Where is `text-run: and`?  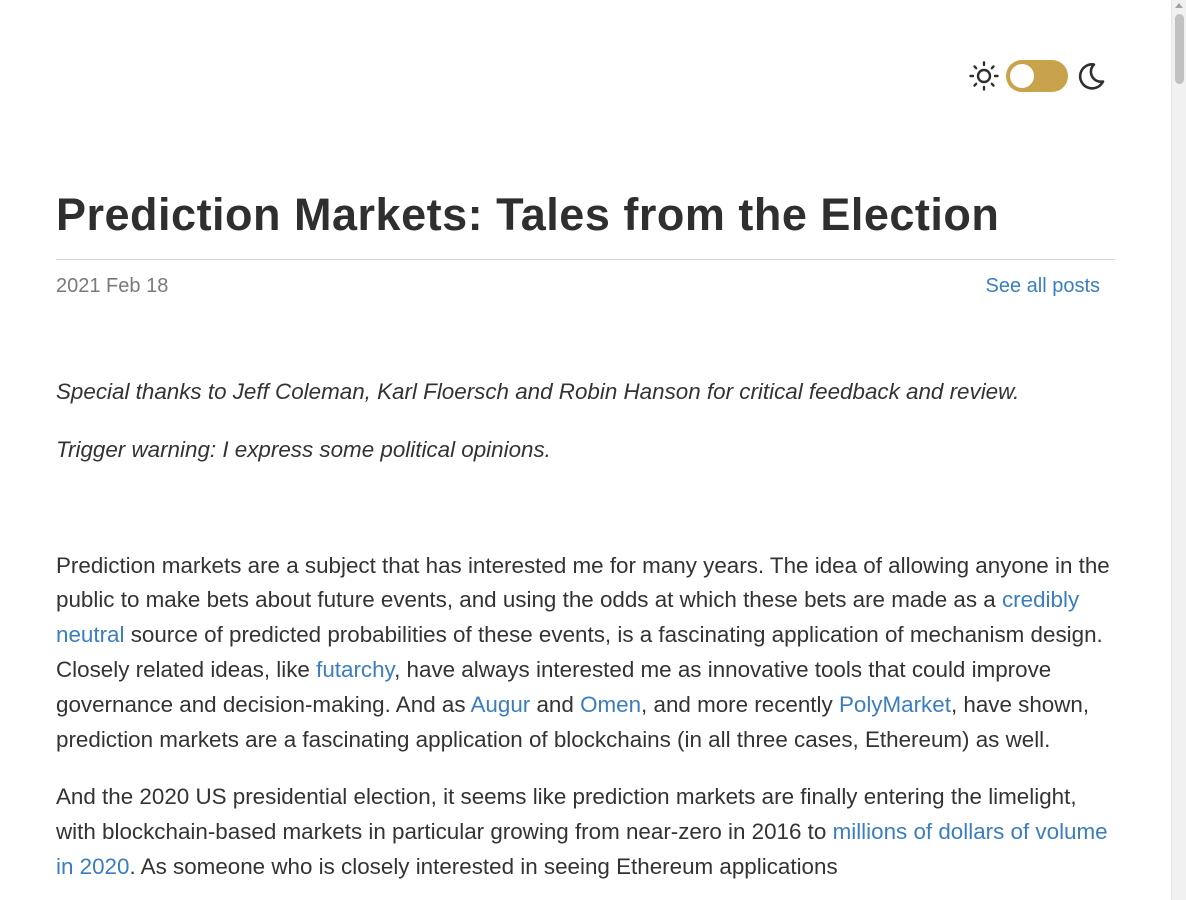 text-run: and is located at coordinates (555, 704).